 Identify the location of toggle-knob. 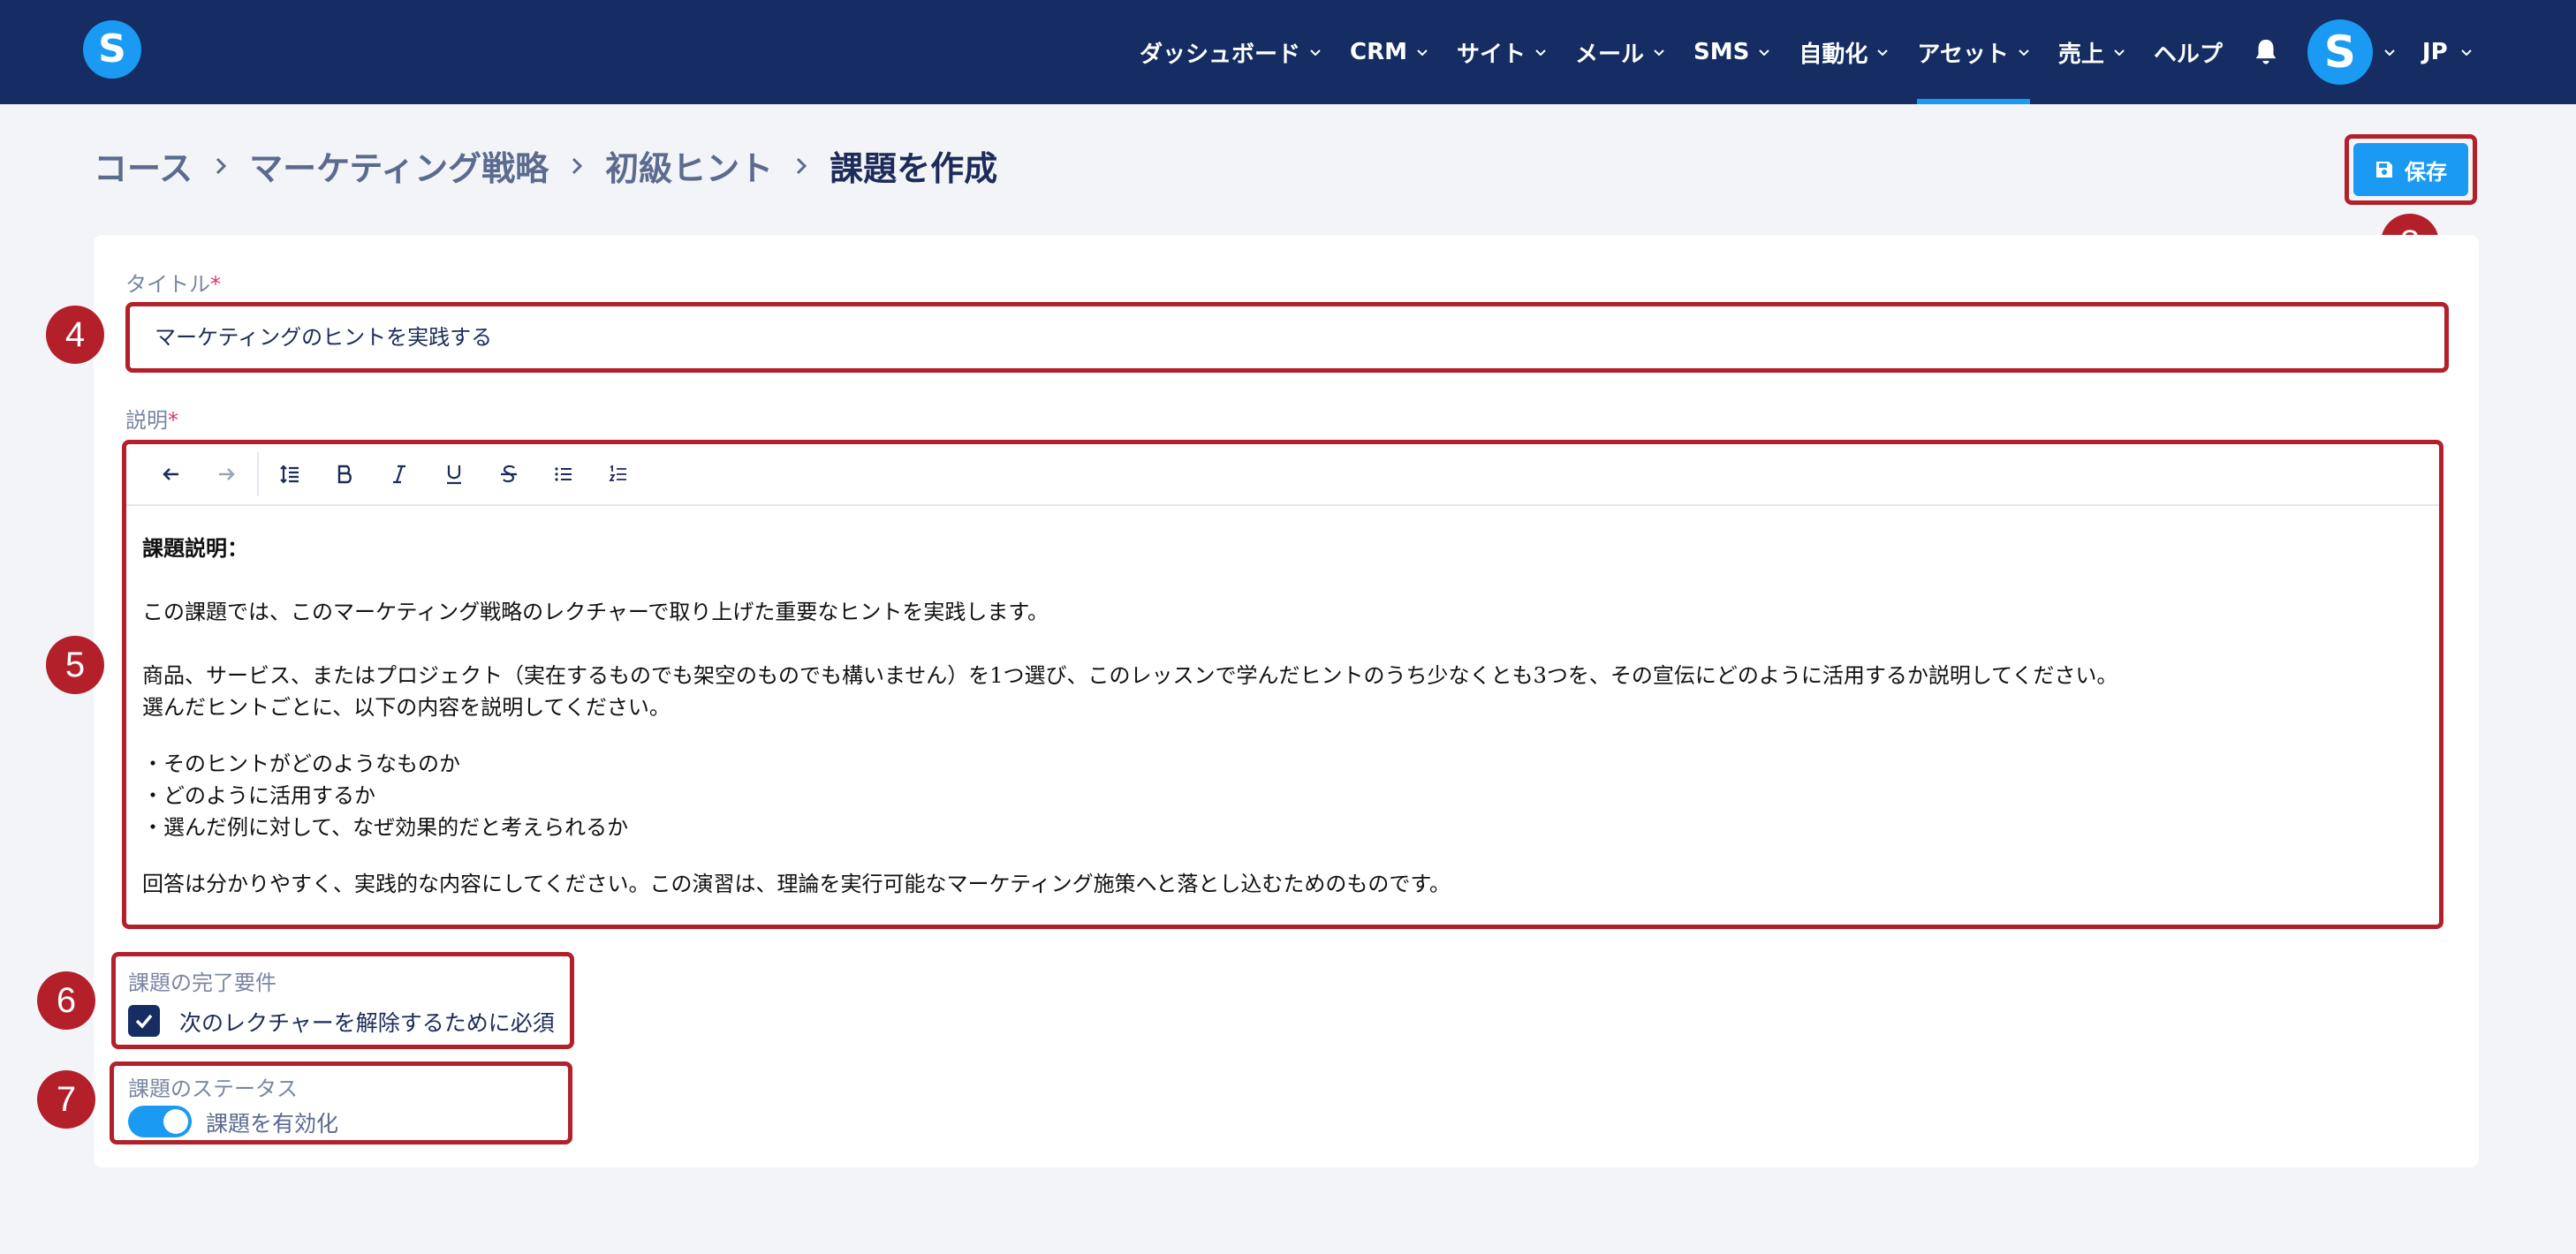
(176, 1122).